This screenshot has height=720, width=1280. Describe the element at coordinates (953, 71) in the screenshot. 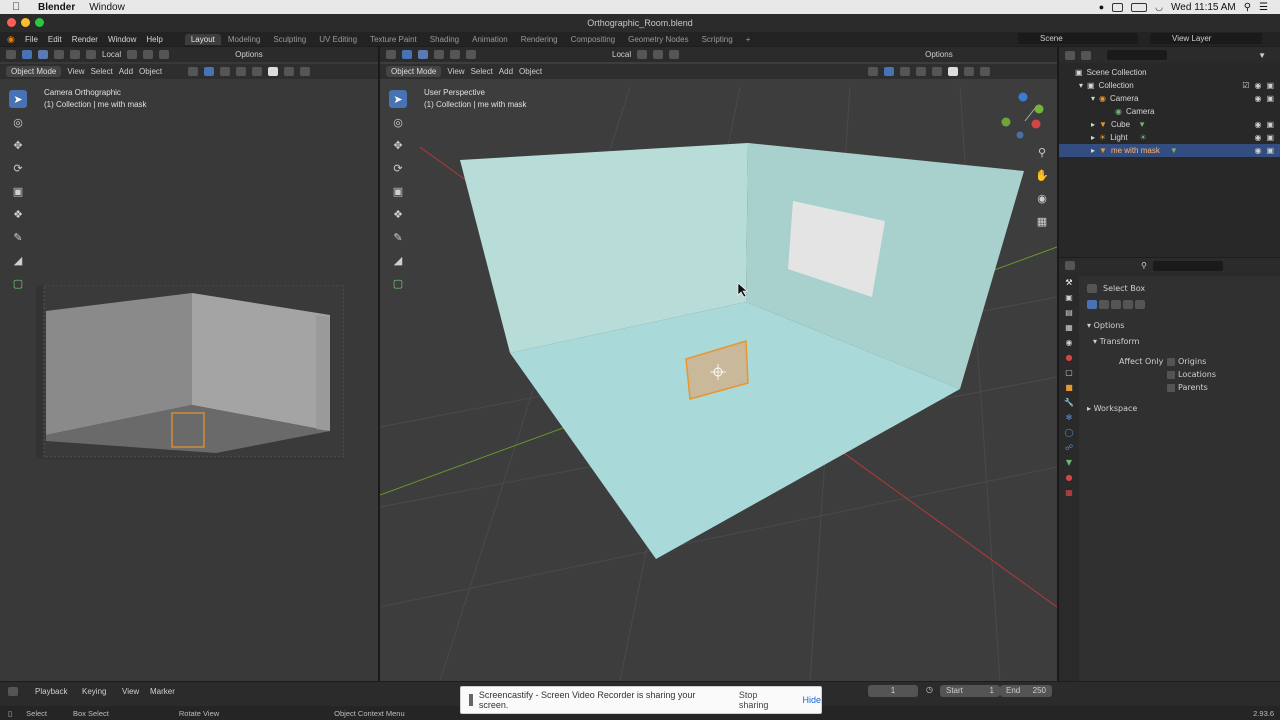

I see `main-solid-shading-icon` at that location.